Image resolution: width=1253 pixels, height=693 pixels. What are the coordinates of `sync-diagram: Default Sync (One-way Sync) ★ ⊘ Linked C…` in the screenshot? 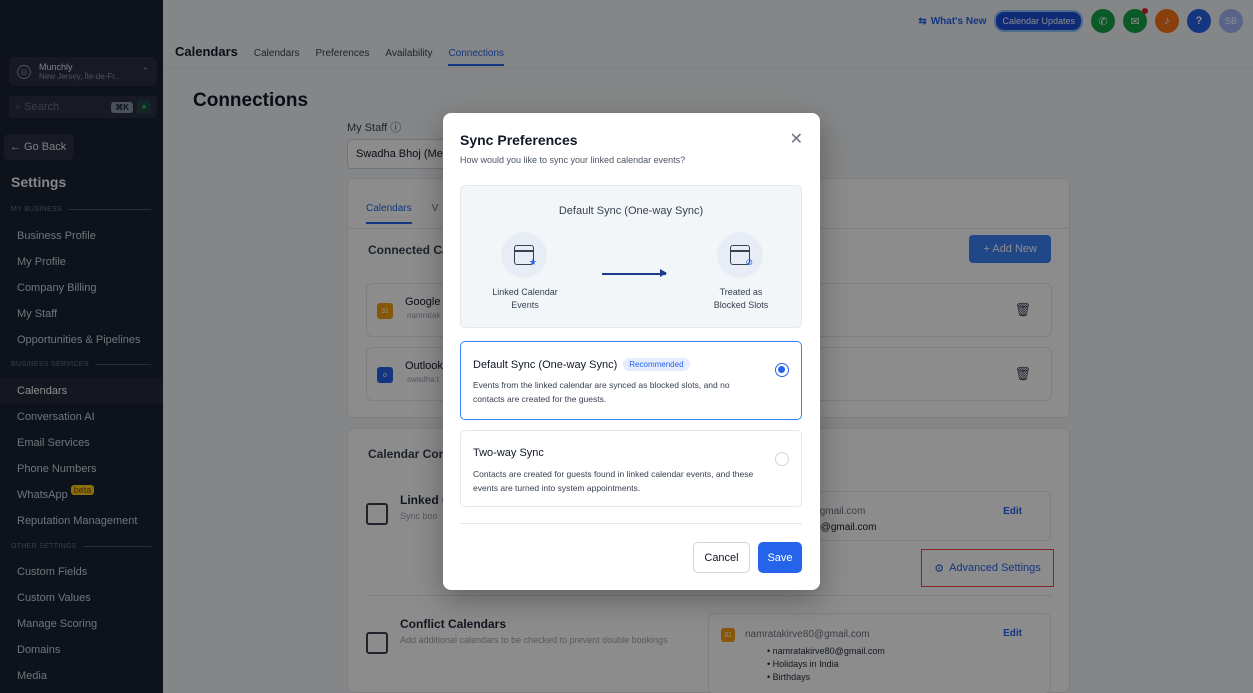 It's located at (631, 256).